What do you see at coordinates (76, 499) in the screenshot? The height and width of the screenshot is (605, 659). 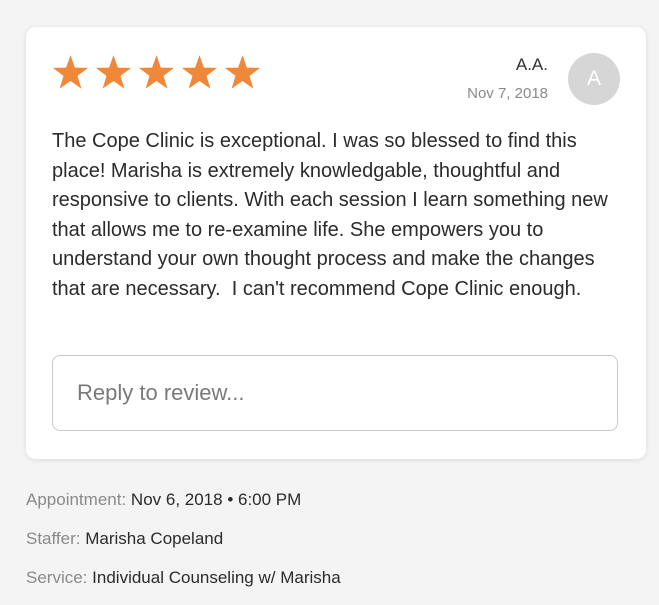 I see `appointment-label: Appointment:` at bounding box center [76, 499].